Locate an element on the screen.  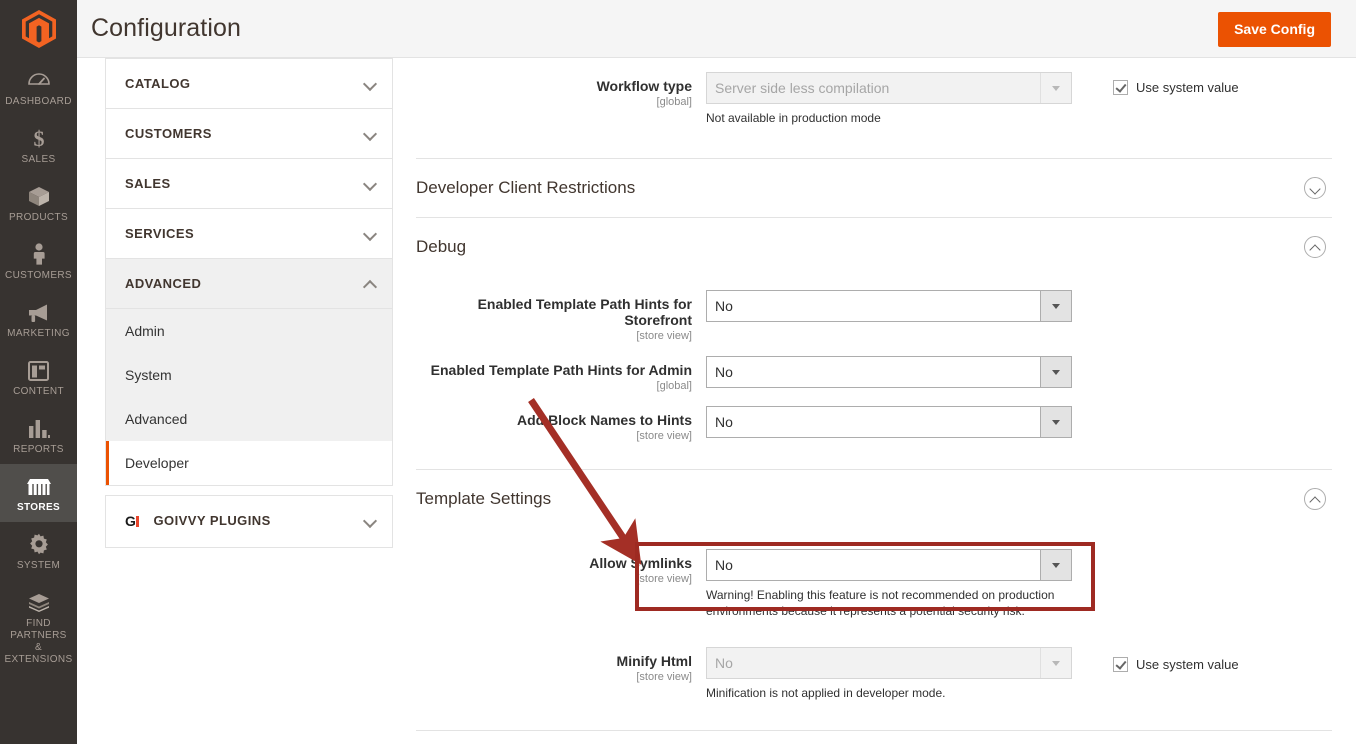
sidebar-item-content: Content is located at coordinates (38, 377).